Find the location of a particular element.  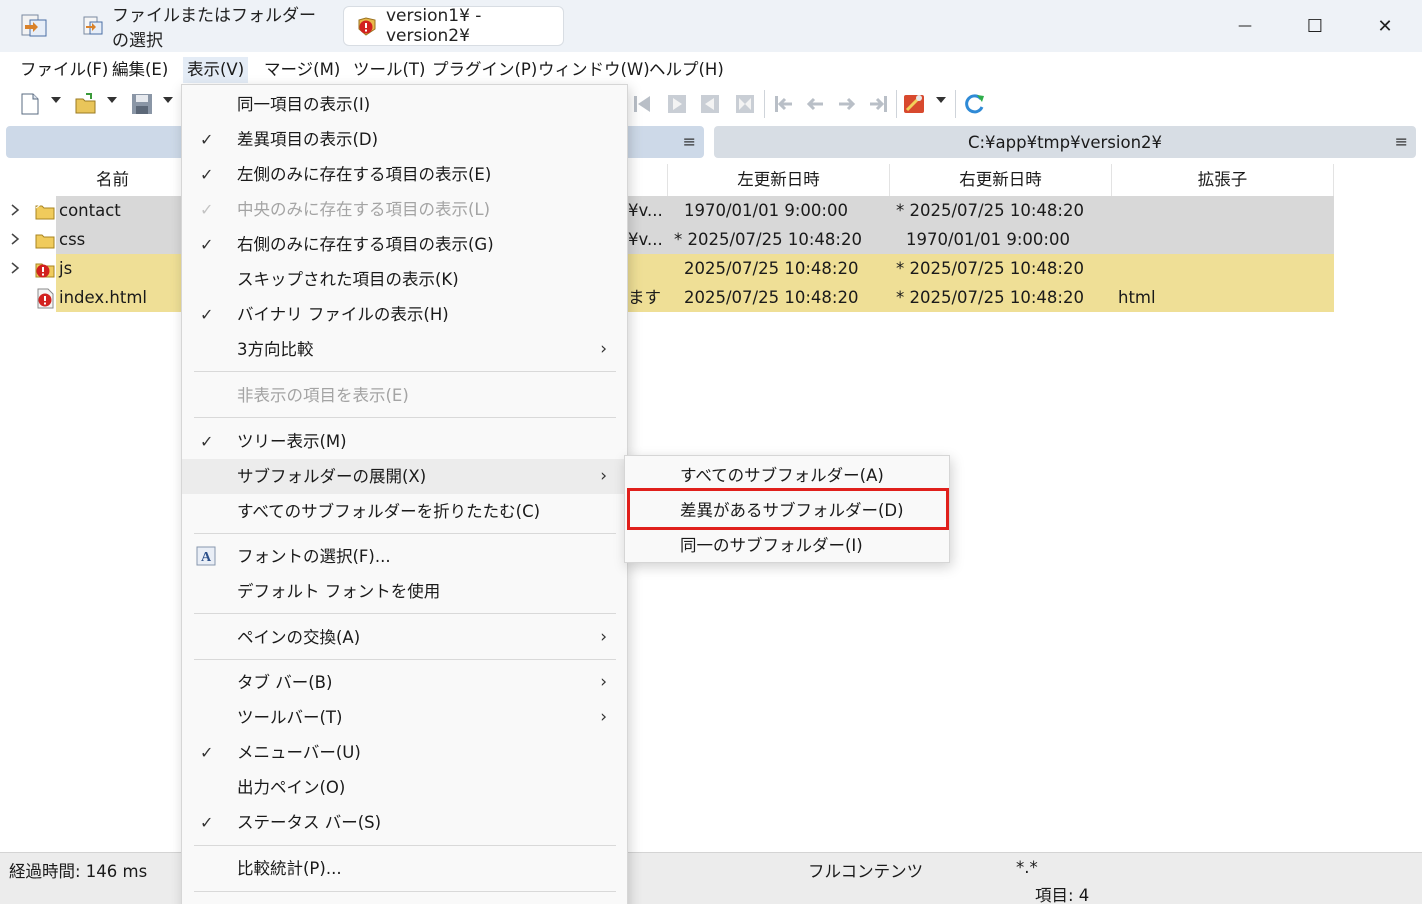

menu-item-menu-bar: ✓ メニューバー(U) is located at coordinates (404, 752).